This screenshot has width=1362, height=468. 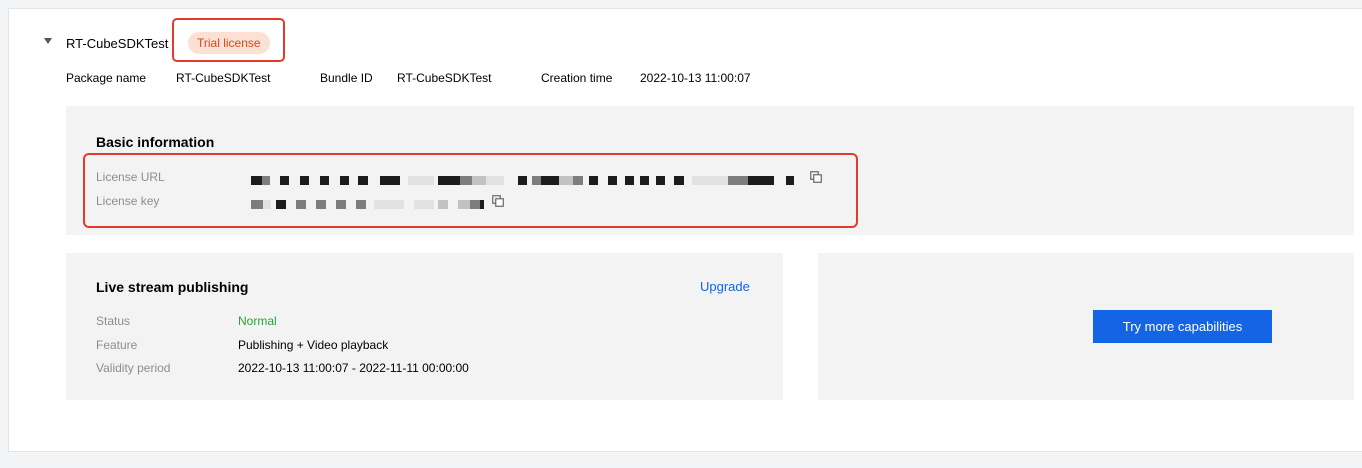 I want to click on creation-time-label: Creation time, so click(x=577, y=78).